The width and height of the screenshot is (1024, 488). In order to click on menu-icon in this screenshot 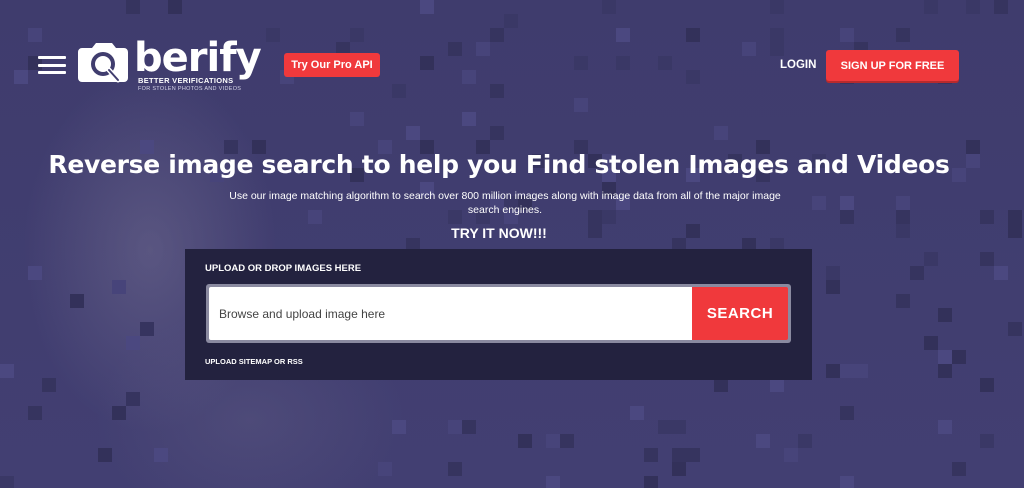, I will do `click(52, 65)`.